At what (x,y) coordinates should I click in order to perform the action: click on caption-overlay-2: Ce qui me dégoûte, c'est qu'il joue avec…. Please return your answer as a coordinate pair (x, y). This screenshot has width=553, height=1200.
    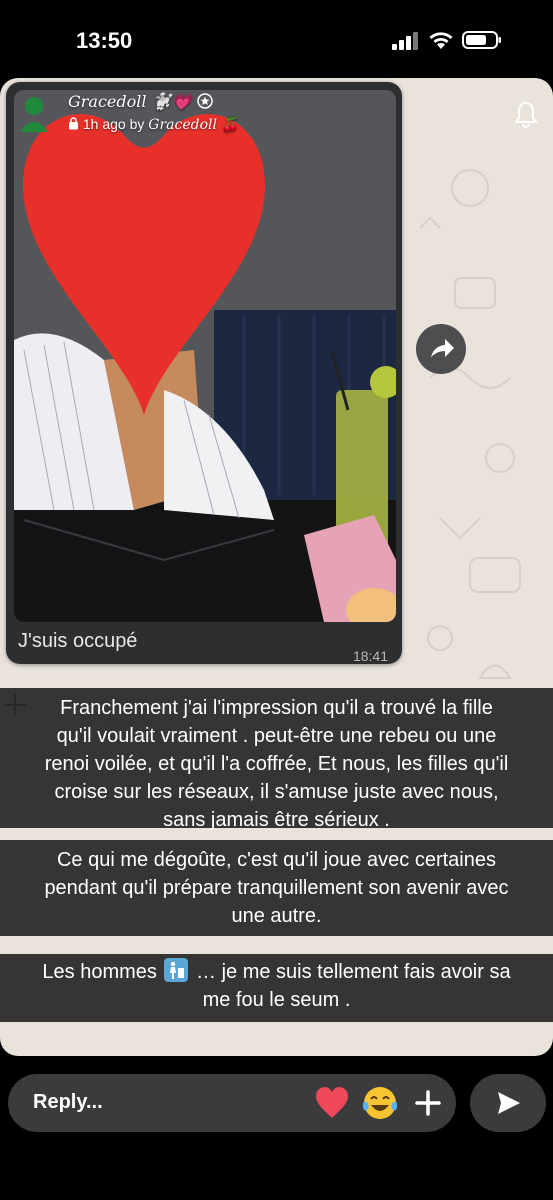
    Looking at the image, I should click on (276, 888).